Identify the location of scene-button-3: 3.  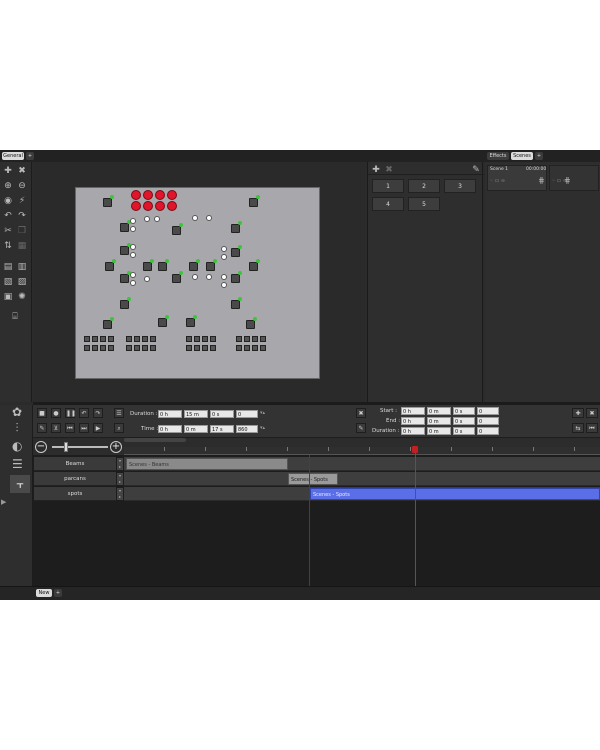
(460, 186).